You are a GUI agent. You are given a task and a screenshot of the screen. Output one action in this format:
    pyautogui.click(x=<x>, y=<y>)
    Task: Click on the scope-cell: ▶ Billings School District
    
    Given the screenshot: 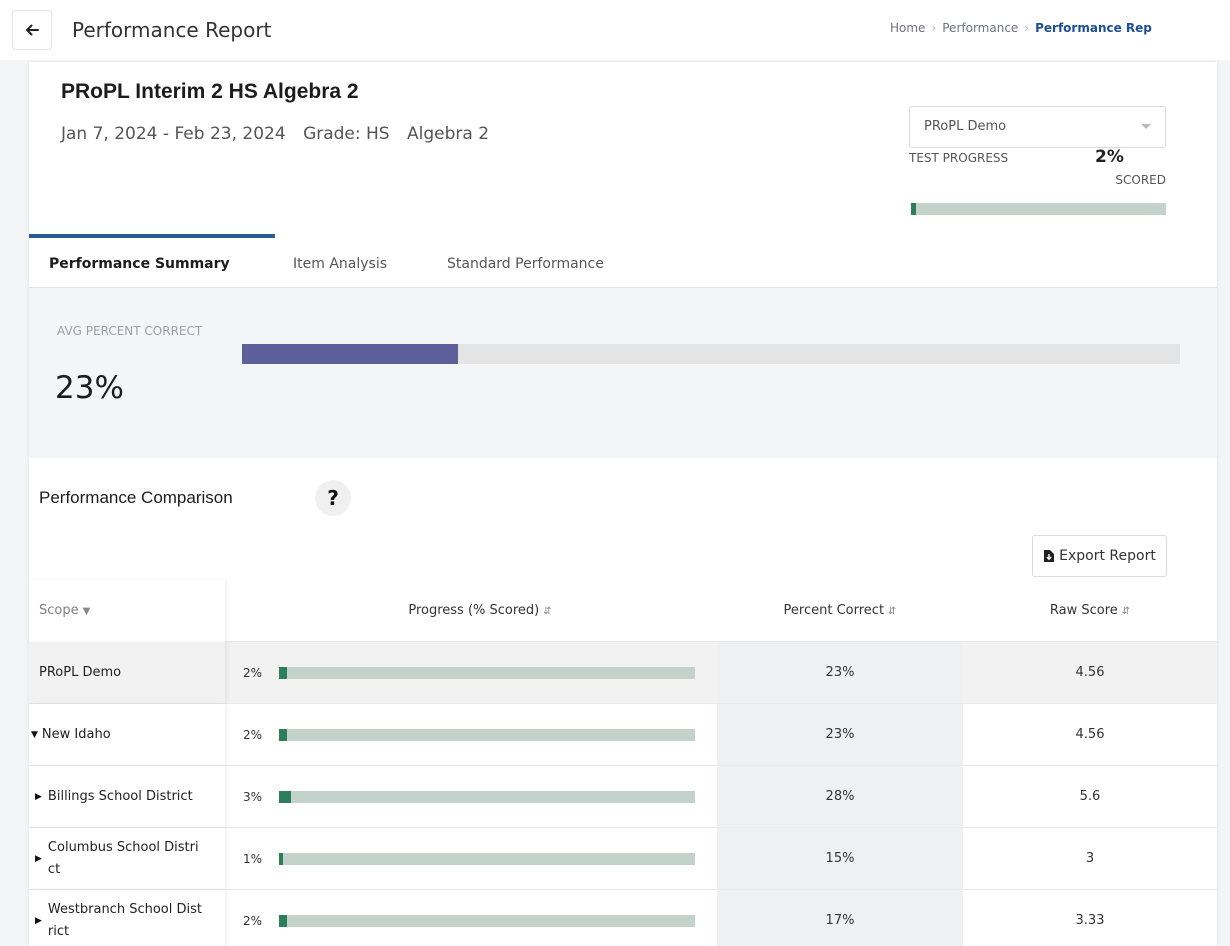 What is the action you would take?
    pyautogui.click(x=127, y=796)
    